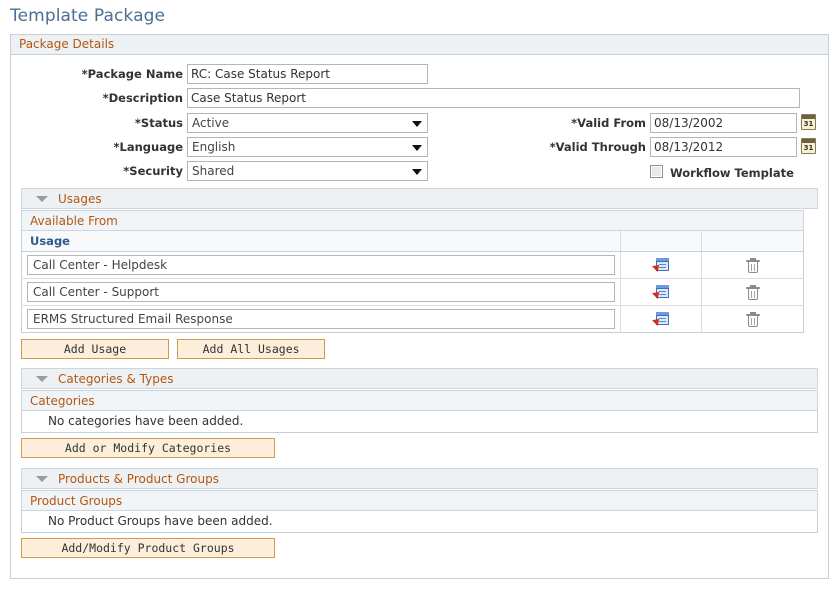  I want to click on usage-selected-value: Call Center - Support, so click(96, 291).